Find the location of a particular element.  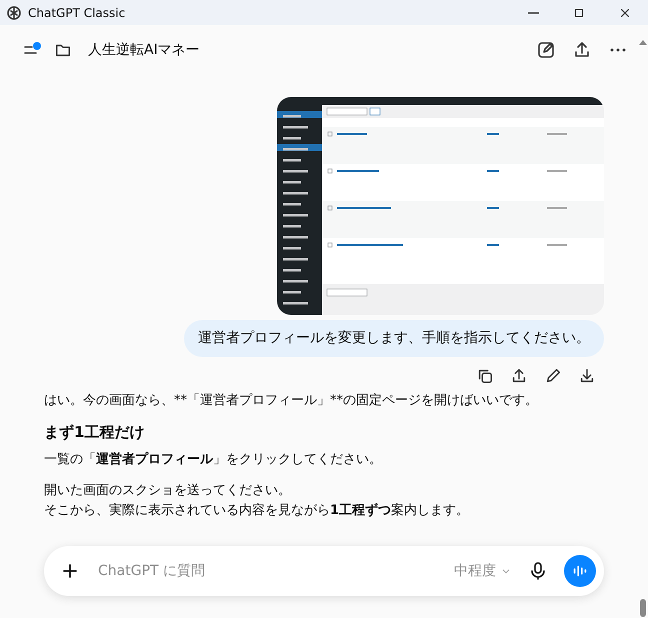

window-title: ChatGPT Classic is located at coordinates (77, 13).